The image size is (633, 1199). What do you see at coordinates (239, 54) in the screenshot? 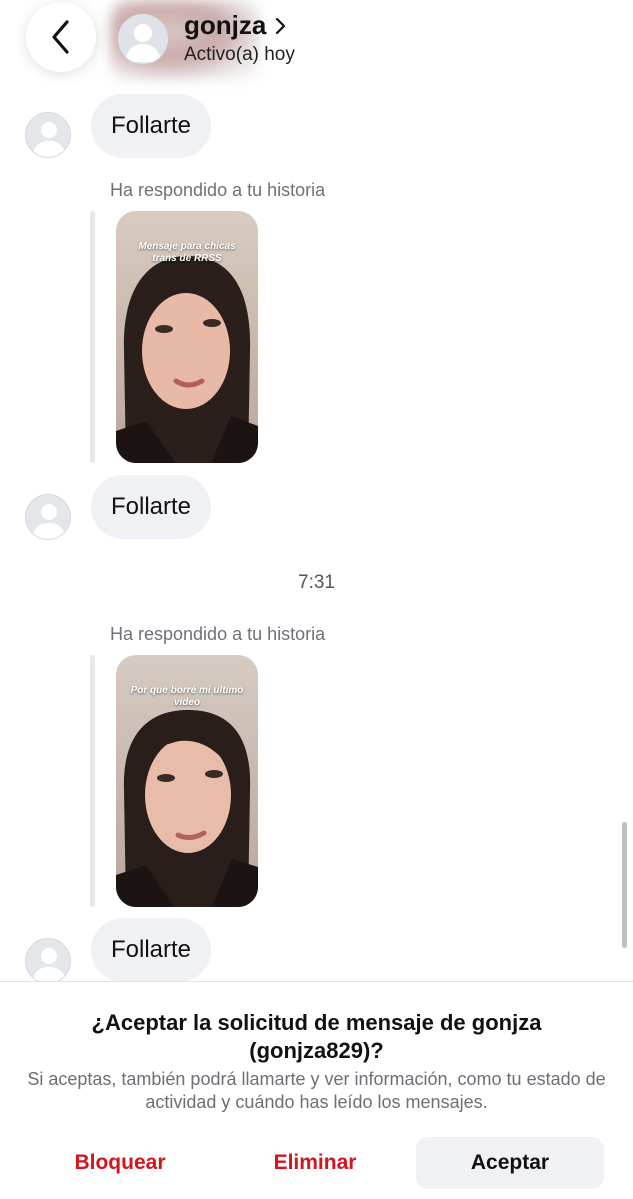
I see `activity-status: Activo(a) hoy` at bounding box center [239, 54].